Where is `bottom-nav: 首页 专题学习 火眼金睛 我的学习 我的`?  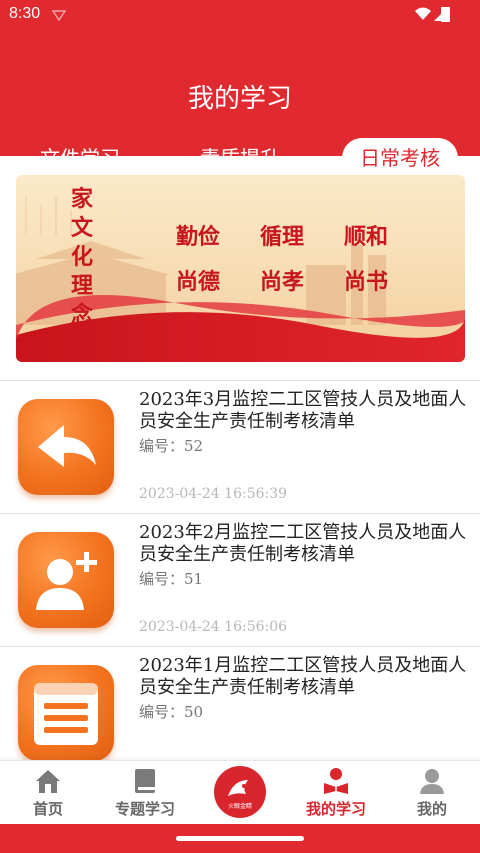
bottom-nav: 首页 专题学习 火眼金睛 我的学习 我的 is located at coordinates (240, 792).